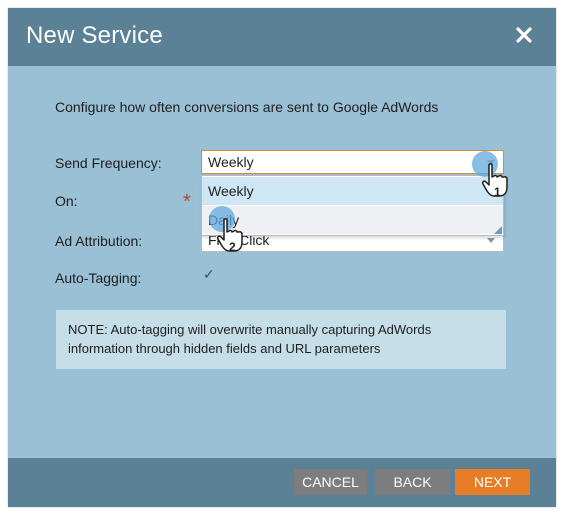 This screenshot has height=515, width=563. What do you see at coordinates (497, 192) in the screenshot?
I see `step-1-label: 1` at bounding box center [497, 192].